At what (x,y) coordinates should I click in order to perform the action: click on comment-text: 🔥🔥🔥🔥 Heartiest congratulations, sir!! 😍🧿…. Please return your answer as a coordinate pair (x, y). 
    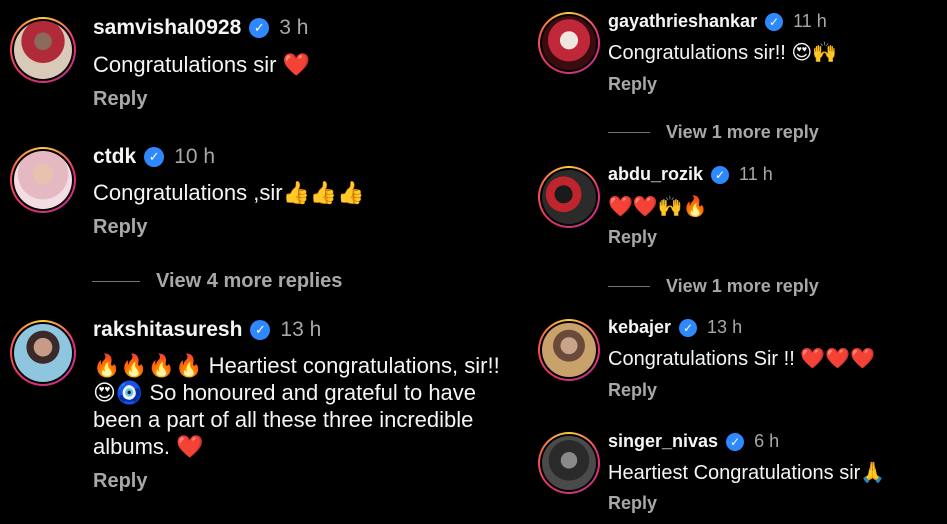
    Looking at the image, I should click on (296, 406).